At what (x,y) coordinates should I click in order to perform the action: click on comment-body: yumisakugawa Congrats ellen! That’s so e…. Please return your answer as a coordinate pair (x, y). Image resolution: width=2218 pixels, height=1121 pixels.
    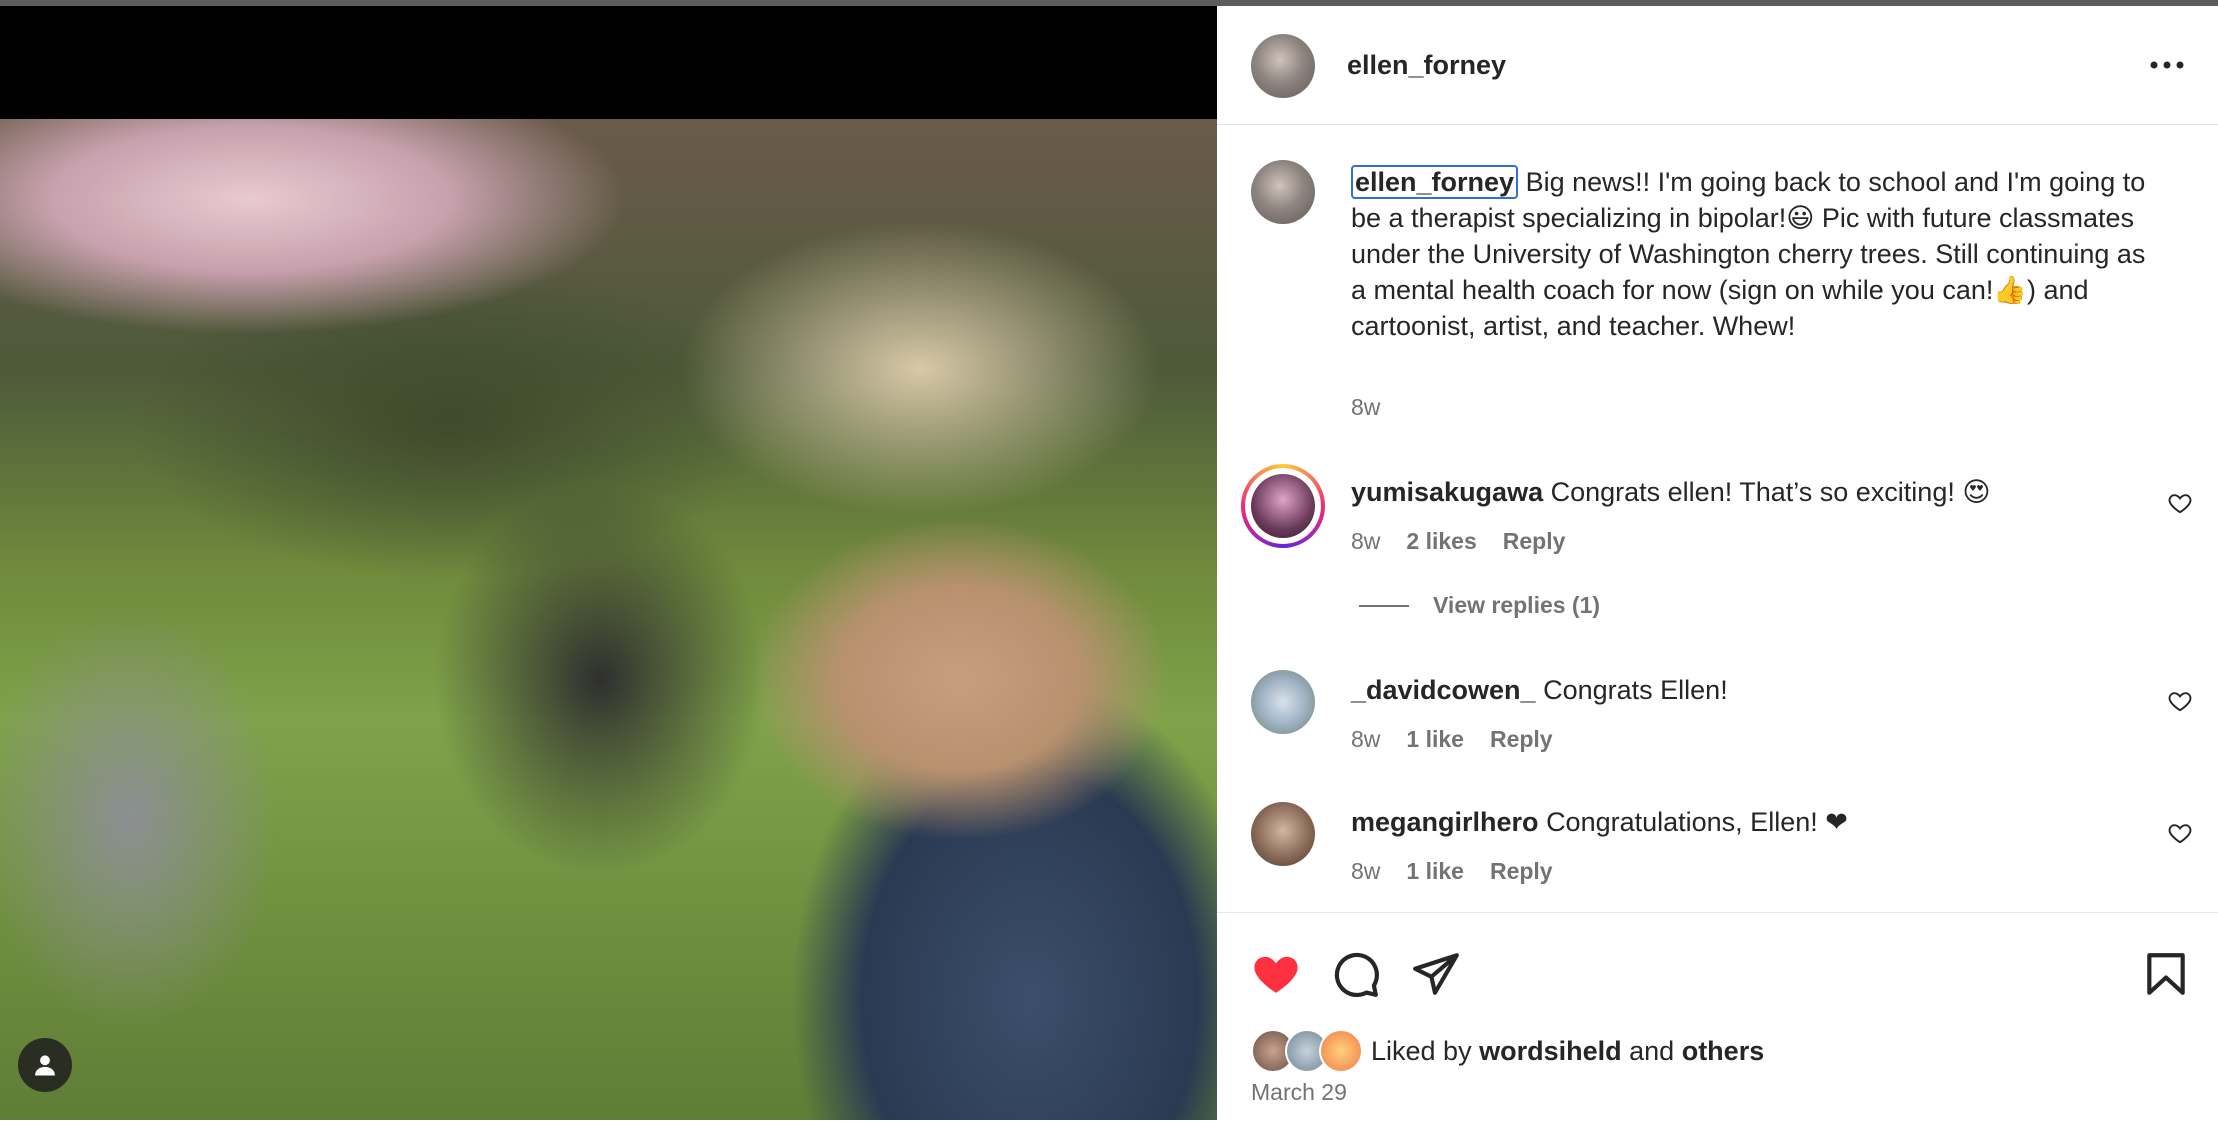
    Looking at the image, I should click on (1731, 492).